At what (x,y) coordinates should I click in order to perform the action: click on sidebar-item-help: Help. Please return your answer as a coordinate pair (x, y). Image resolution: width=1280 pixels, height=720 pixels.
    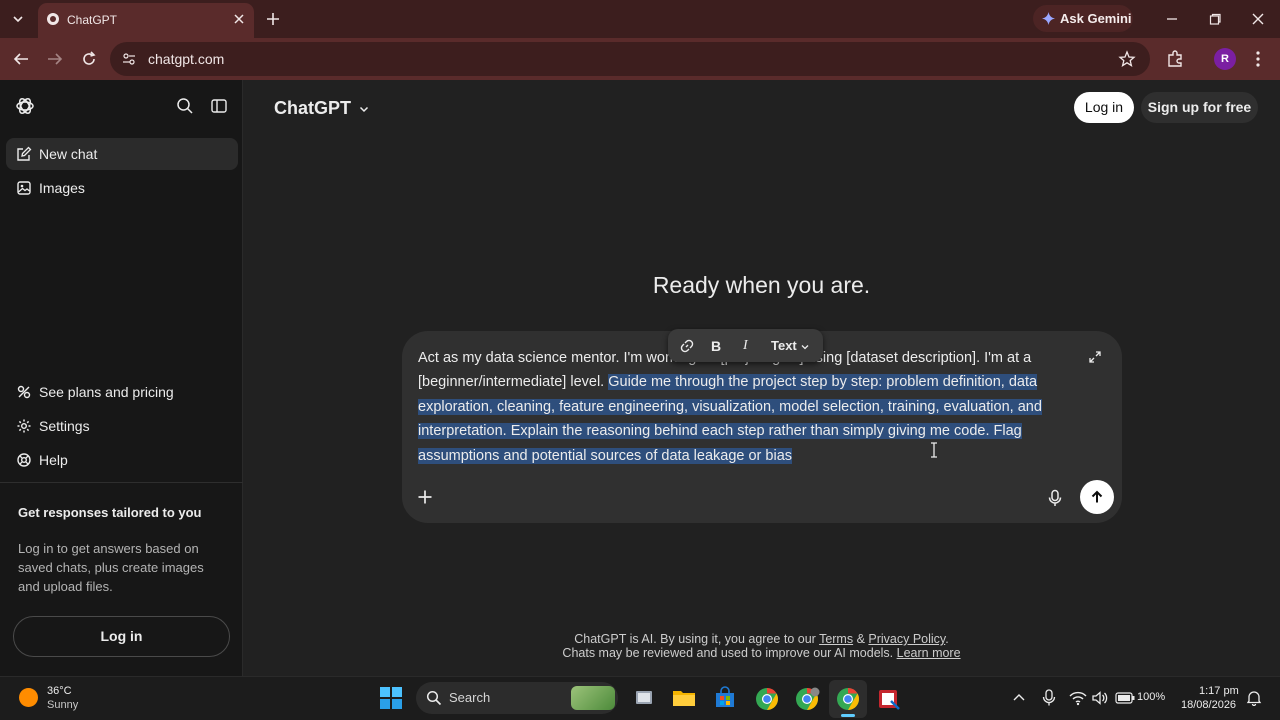
    Looking at the image, I should click on (122, 460).